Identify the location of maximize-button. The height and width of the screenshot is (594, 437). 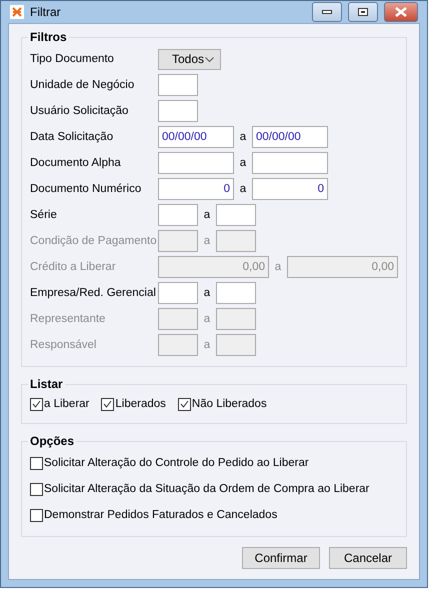
(363, 12).